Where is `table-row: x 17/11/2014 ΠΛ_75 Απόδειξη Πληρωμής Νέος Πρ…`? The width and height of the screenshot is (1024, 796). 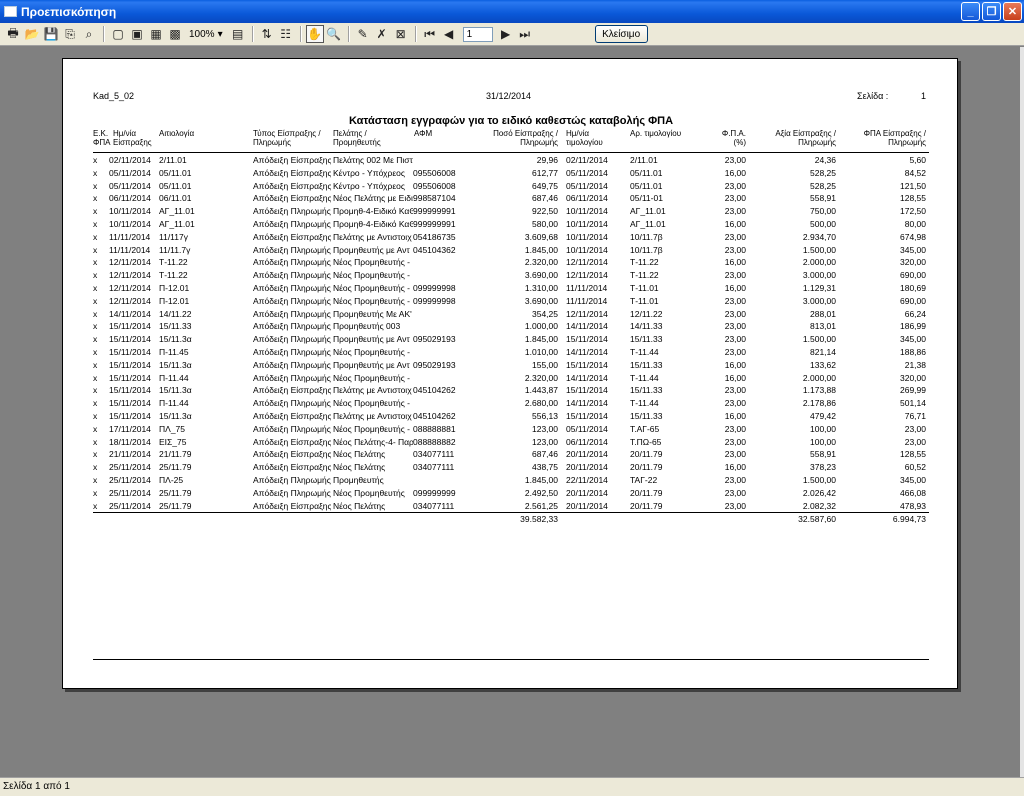
table-row: x 17/11/2014 ΠΛ_75 Απόδειξη Πληρωμής Νέος Πρ… is located at coordinates (511, 429).